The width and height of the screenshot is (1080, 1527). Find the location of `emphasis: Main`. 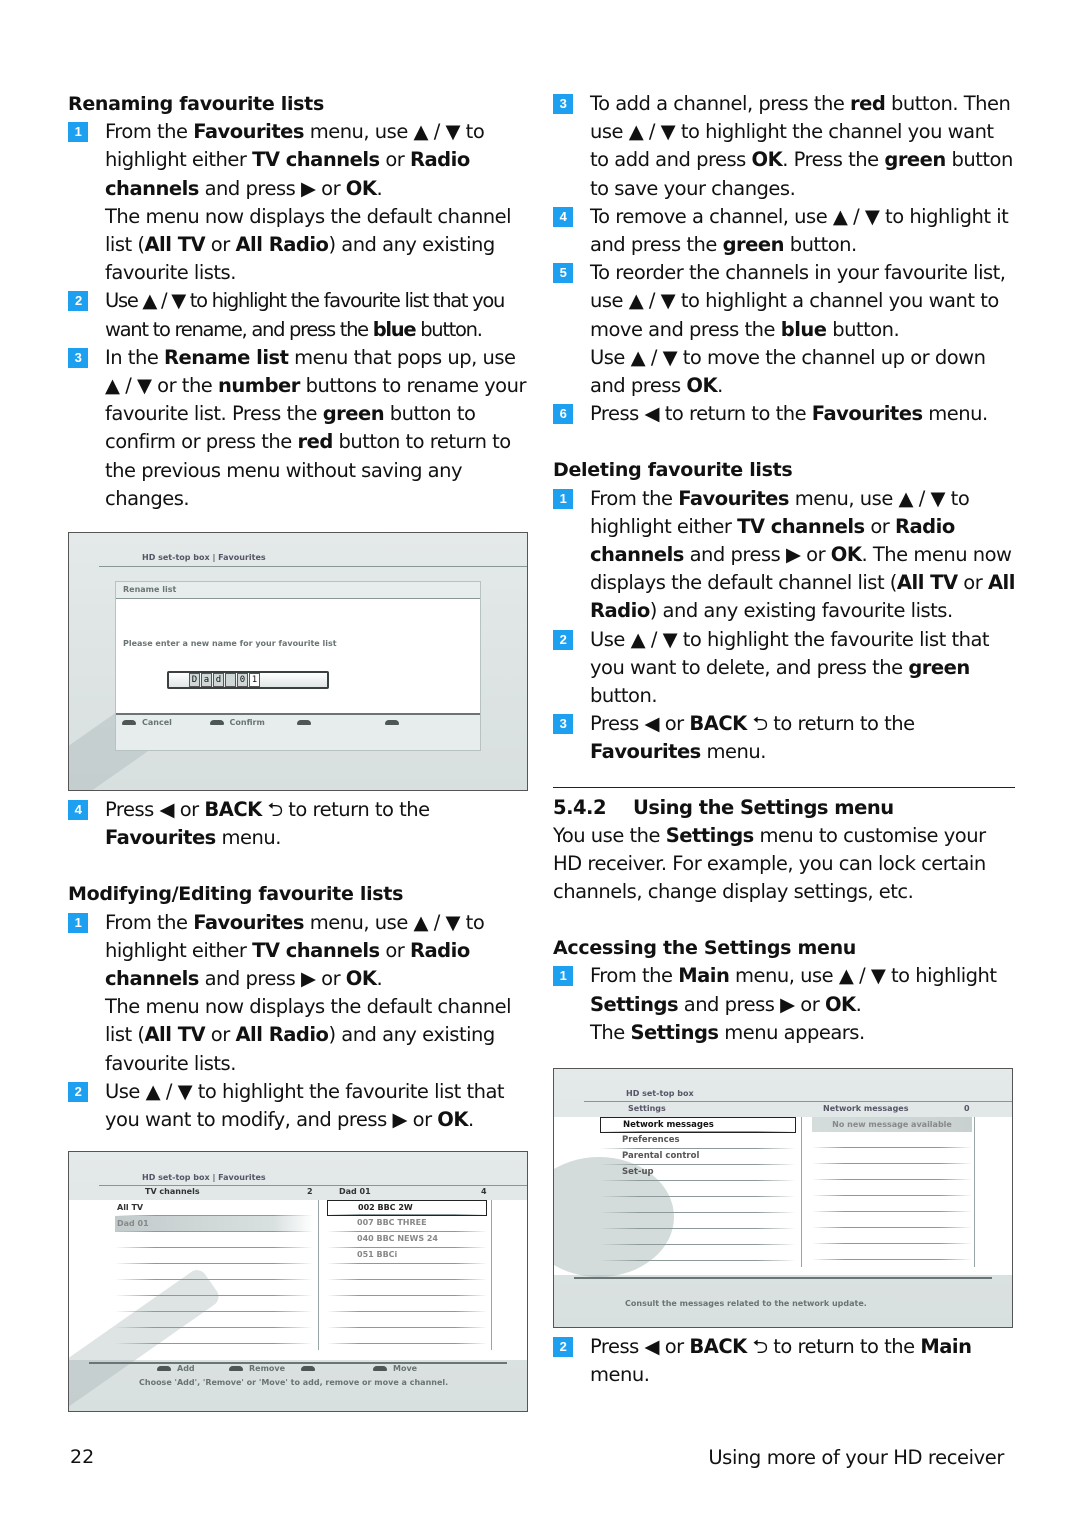

emphasis: Main is located at coordinates (946, 1346).